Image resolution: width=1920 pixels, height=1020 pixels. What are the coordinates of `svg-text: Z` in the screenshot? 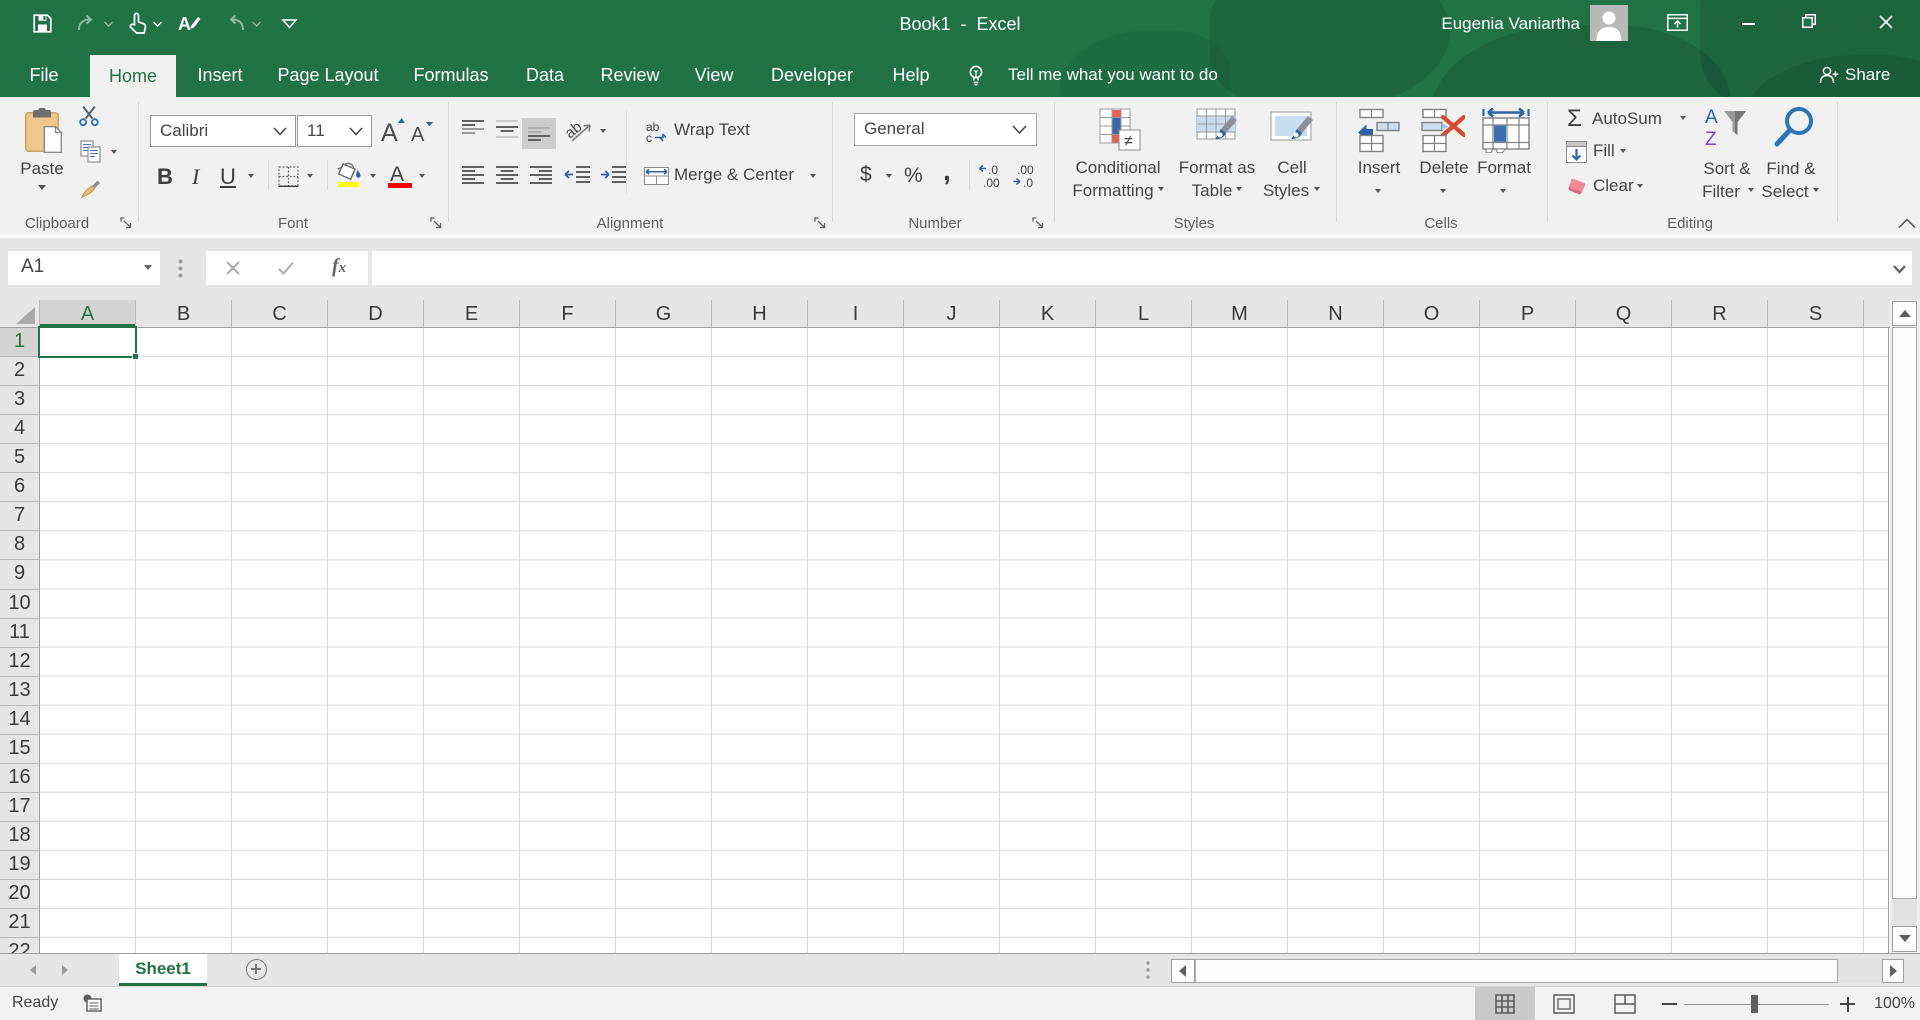 It's located at (1711, 139).